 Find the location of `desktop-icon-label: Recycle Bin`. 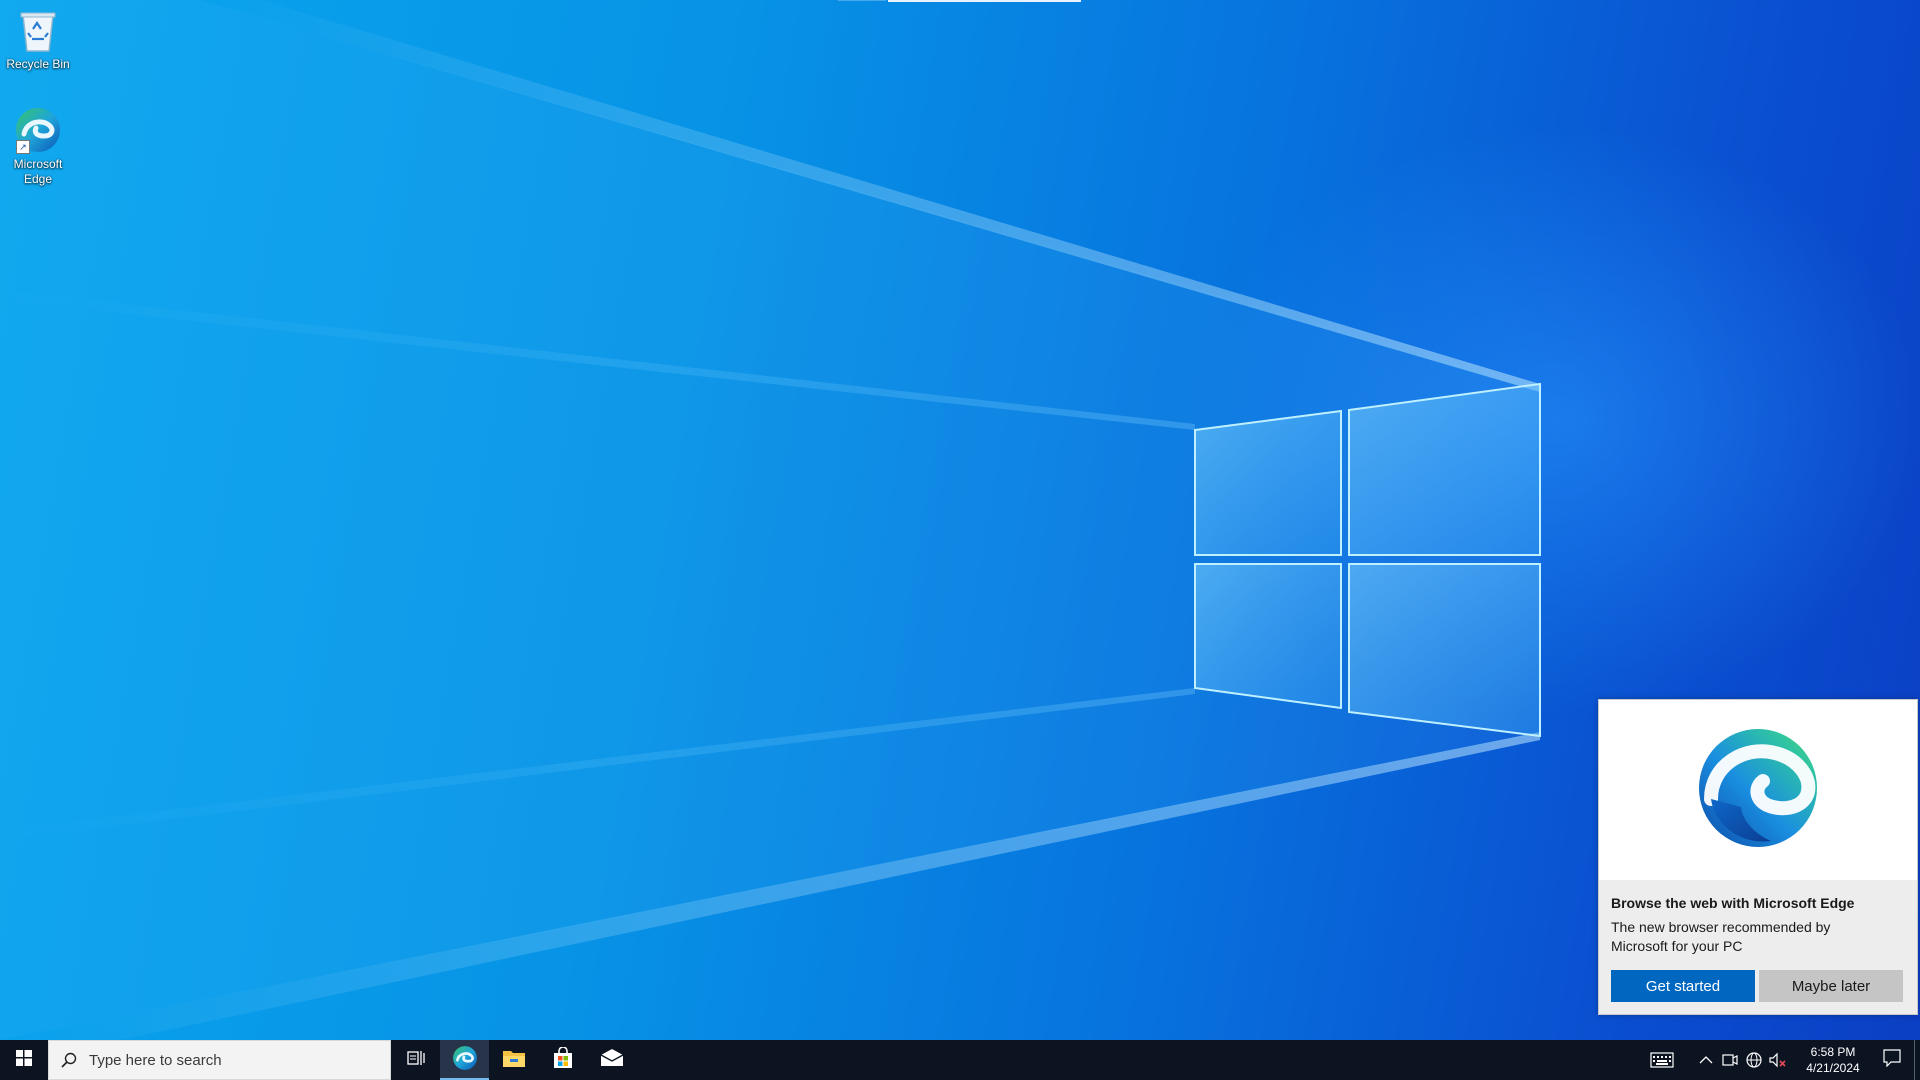

desktop-icon-label: Recycle Bin is located at coordinates (38, 64).